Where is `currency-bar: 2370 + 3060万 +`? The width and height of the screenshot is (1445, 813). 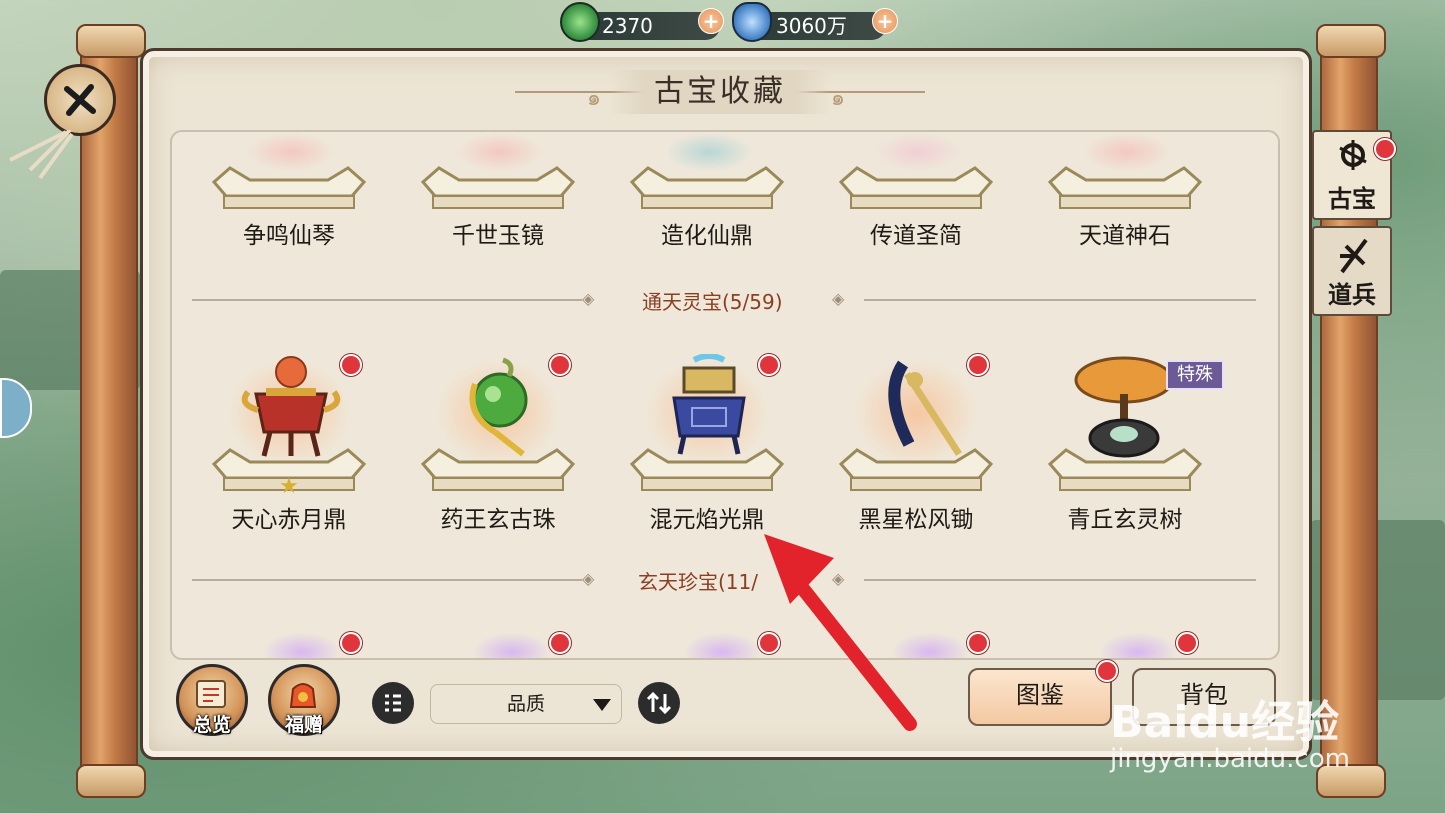
currency-bar: 2370 + 3060万 + is located at coordinates (727, 24).